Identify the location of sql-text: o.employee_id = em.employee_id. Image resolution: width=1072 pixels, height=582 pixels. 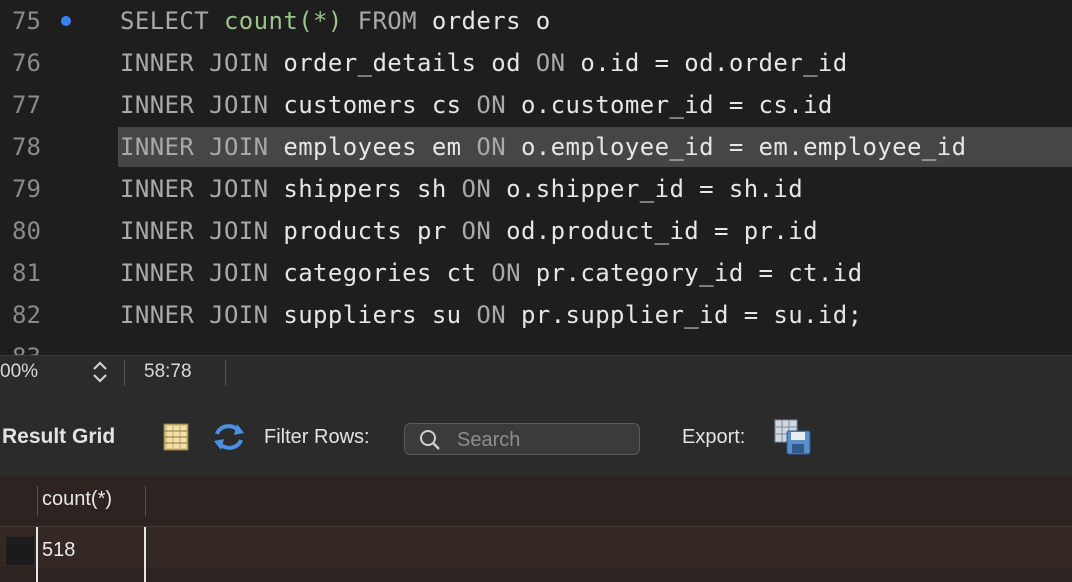
(743, 147).